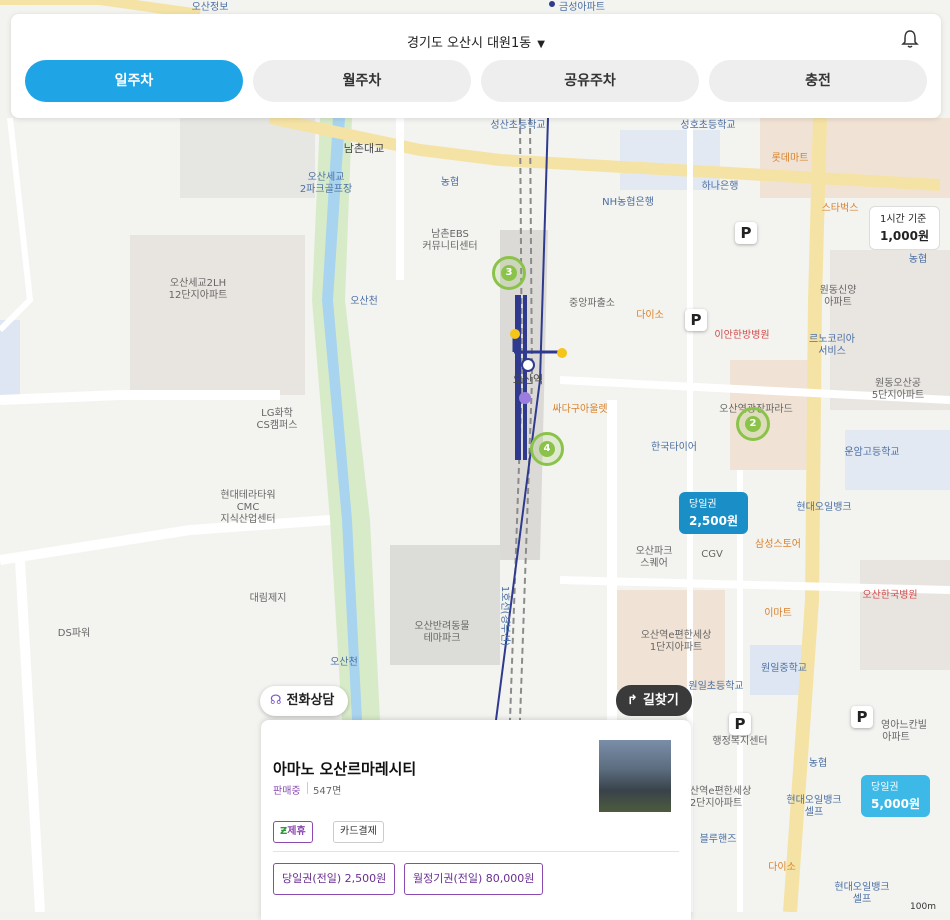 The image size is (950, 920). What do you see at coordinates (838, 290) in the screenshot?
I see `map-label: 원동신양` at bounding box center [838, 290].